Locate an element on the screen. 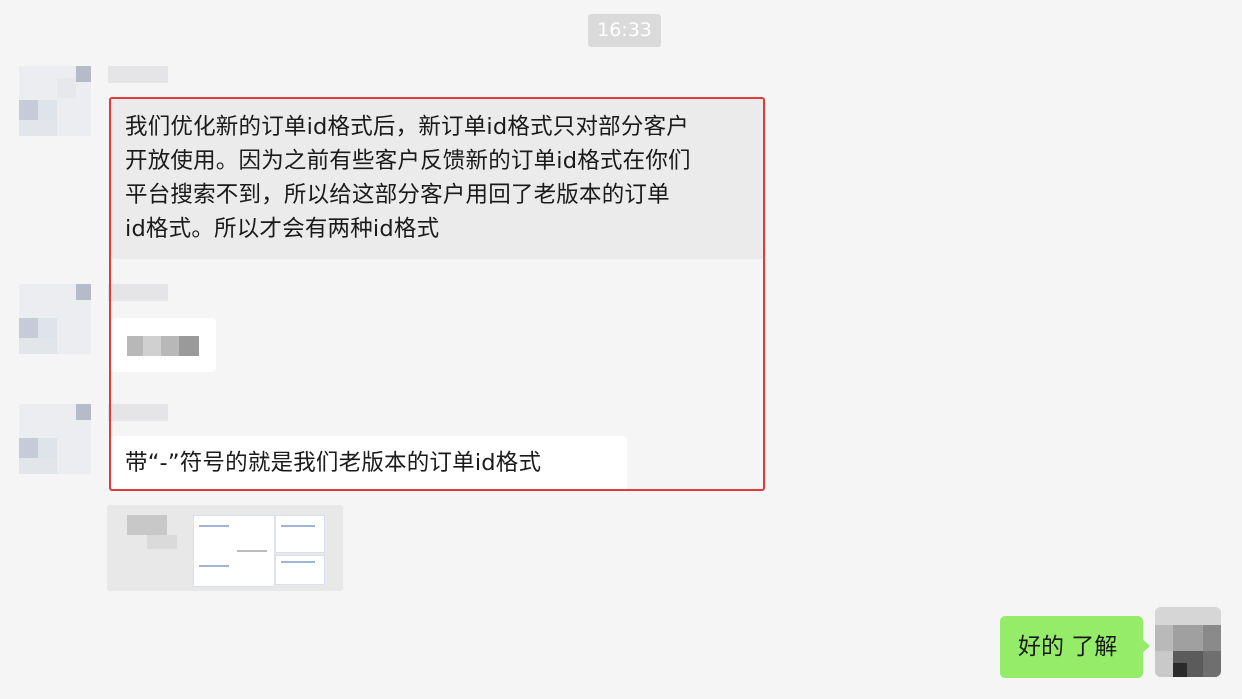  reply-text: 好的 了解 is located at coordinates (1068, 647).